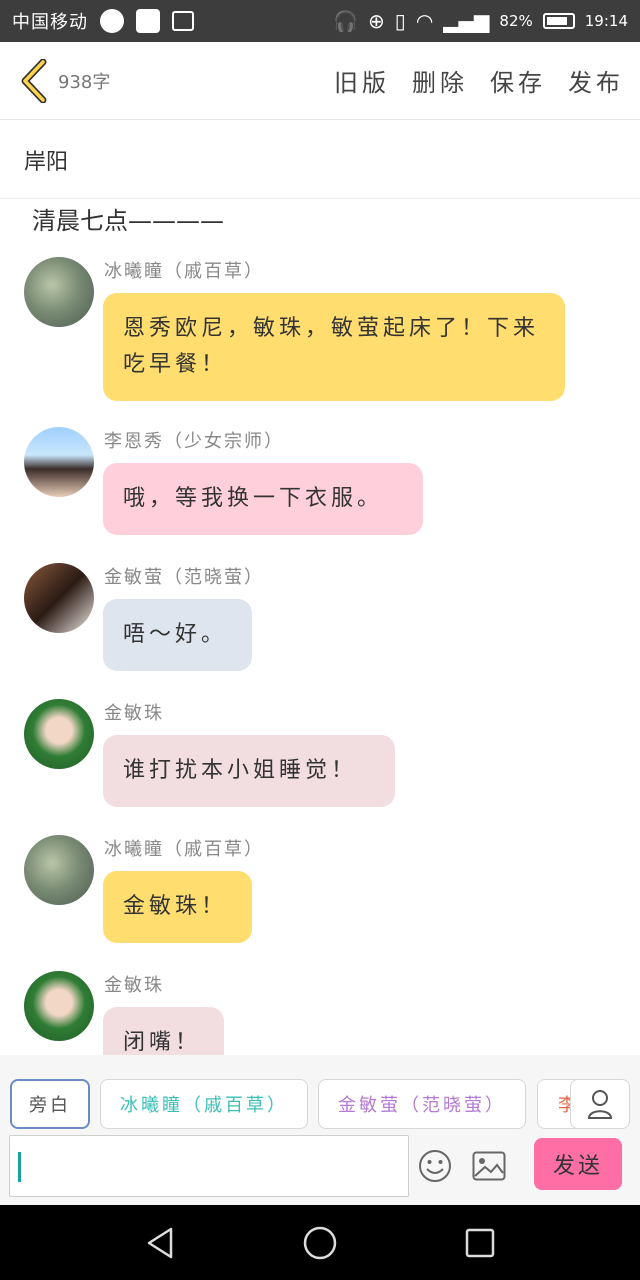 This screenshot has width=640, height=1280. Describe the element at coordinates (578, 1164) in the screenshot. I see `send-button: 发送` at that location.